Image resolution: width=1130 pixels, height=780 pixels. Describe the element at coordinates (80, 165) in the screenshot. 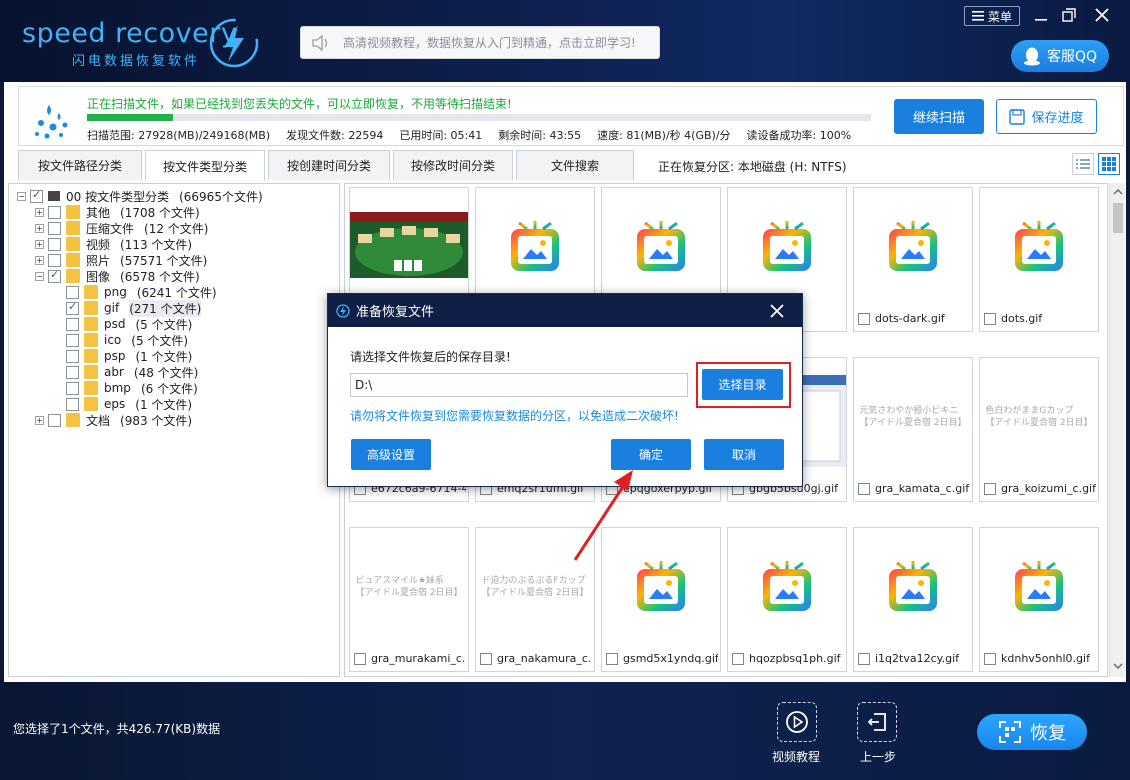

I see `tab-0: 按文件路径分类` at that location.